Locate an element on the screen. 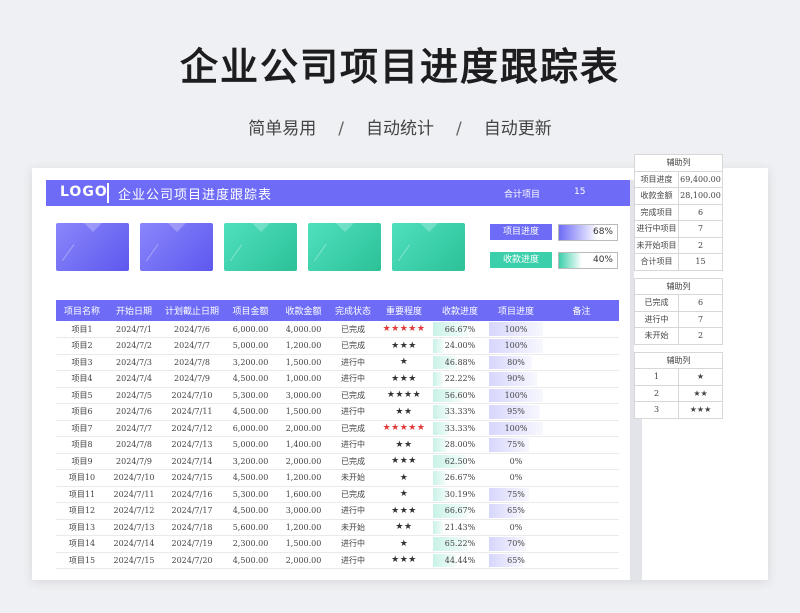 This screenshot has height=613, width=800. column-header: 重要程度 is located at coordinates (404, 310).